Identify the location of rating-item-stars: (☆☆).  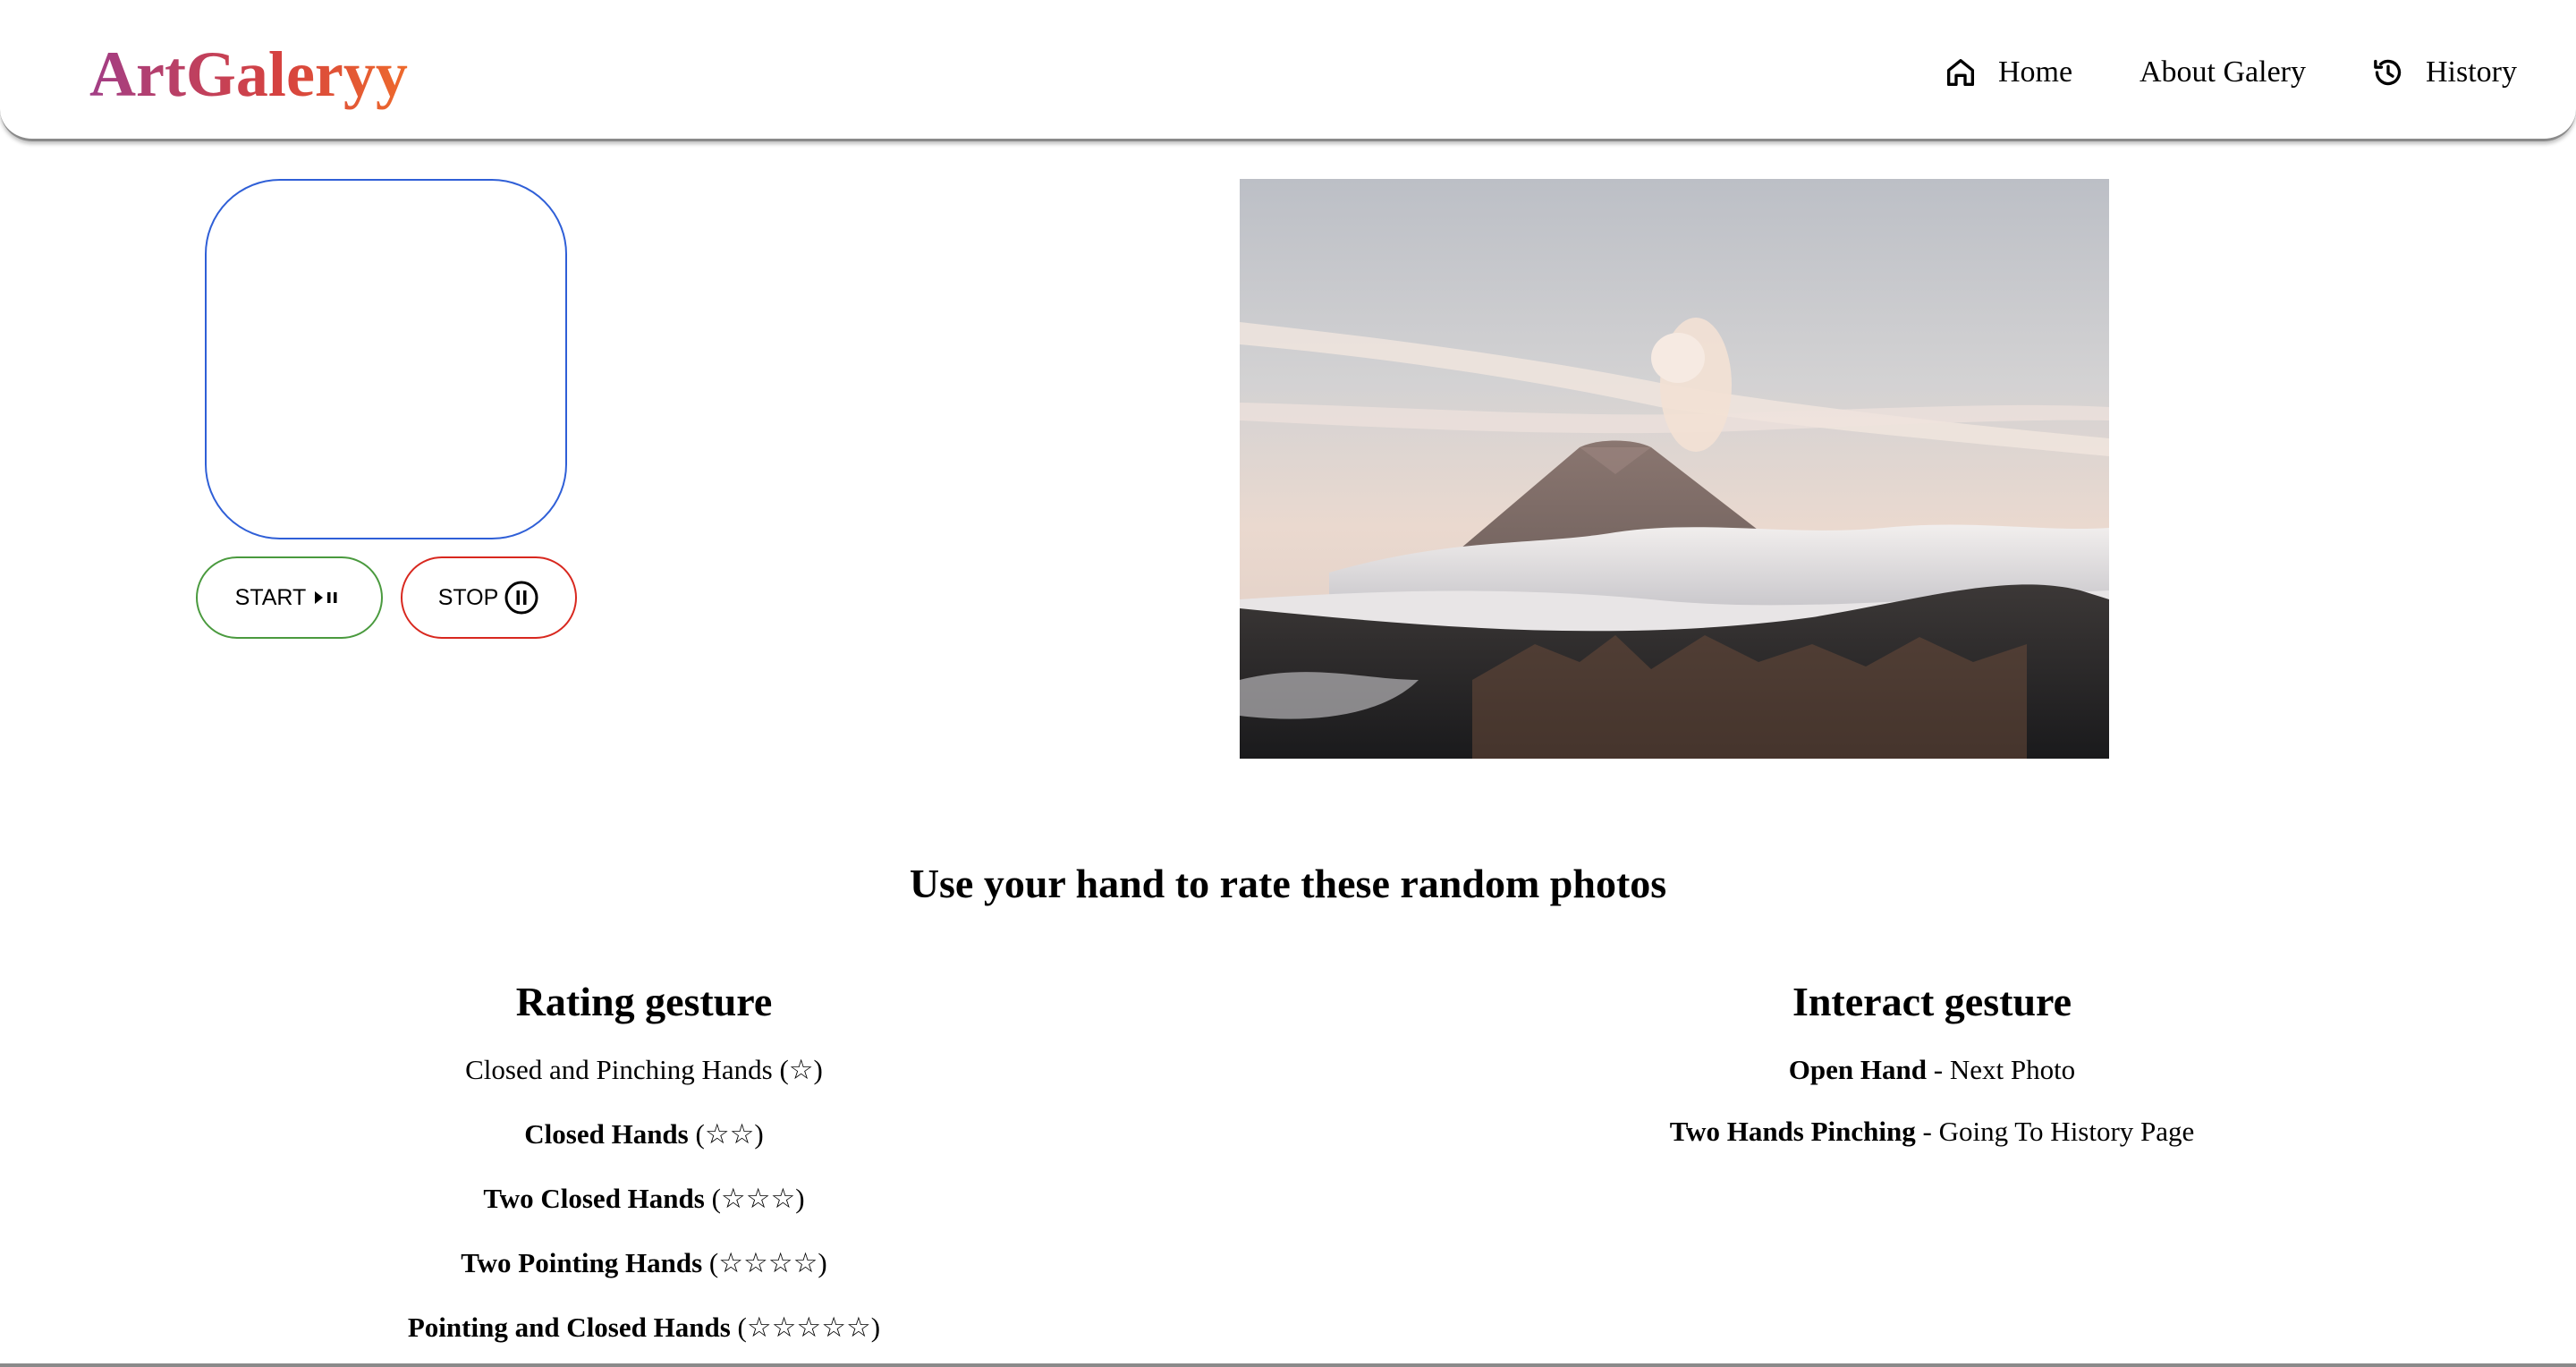
(729, 1134).